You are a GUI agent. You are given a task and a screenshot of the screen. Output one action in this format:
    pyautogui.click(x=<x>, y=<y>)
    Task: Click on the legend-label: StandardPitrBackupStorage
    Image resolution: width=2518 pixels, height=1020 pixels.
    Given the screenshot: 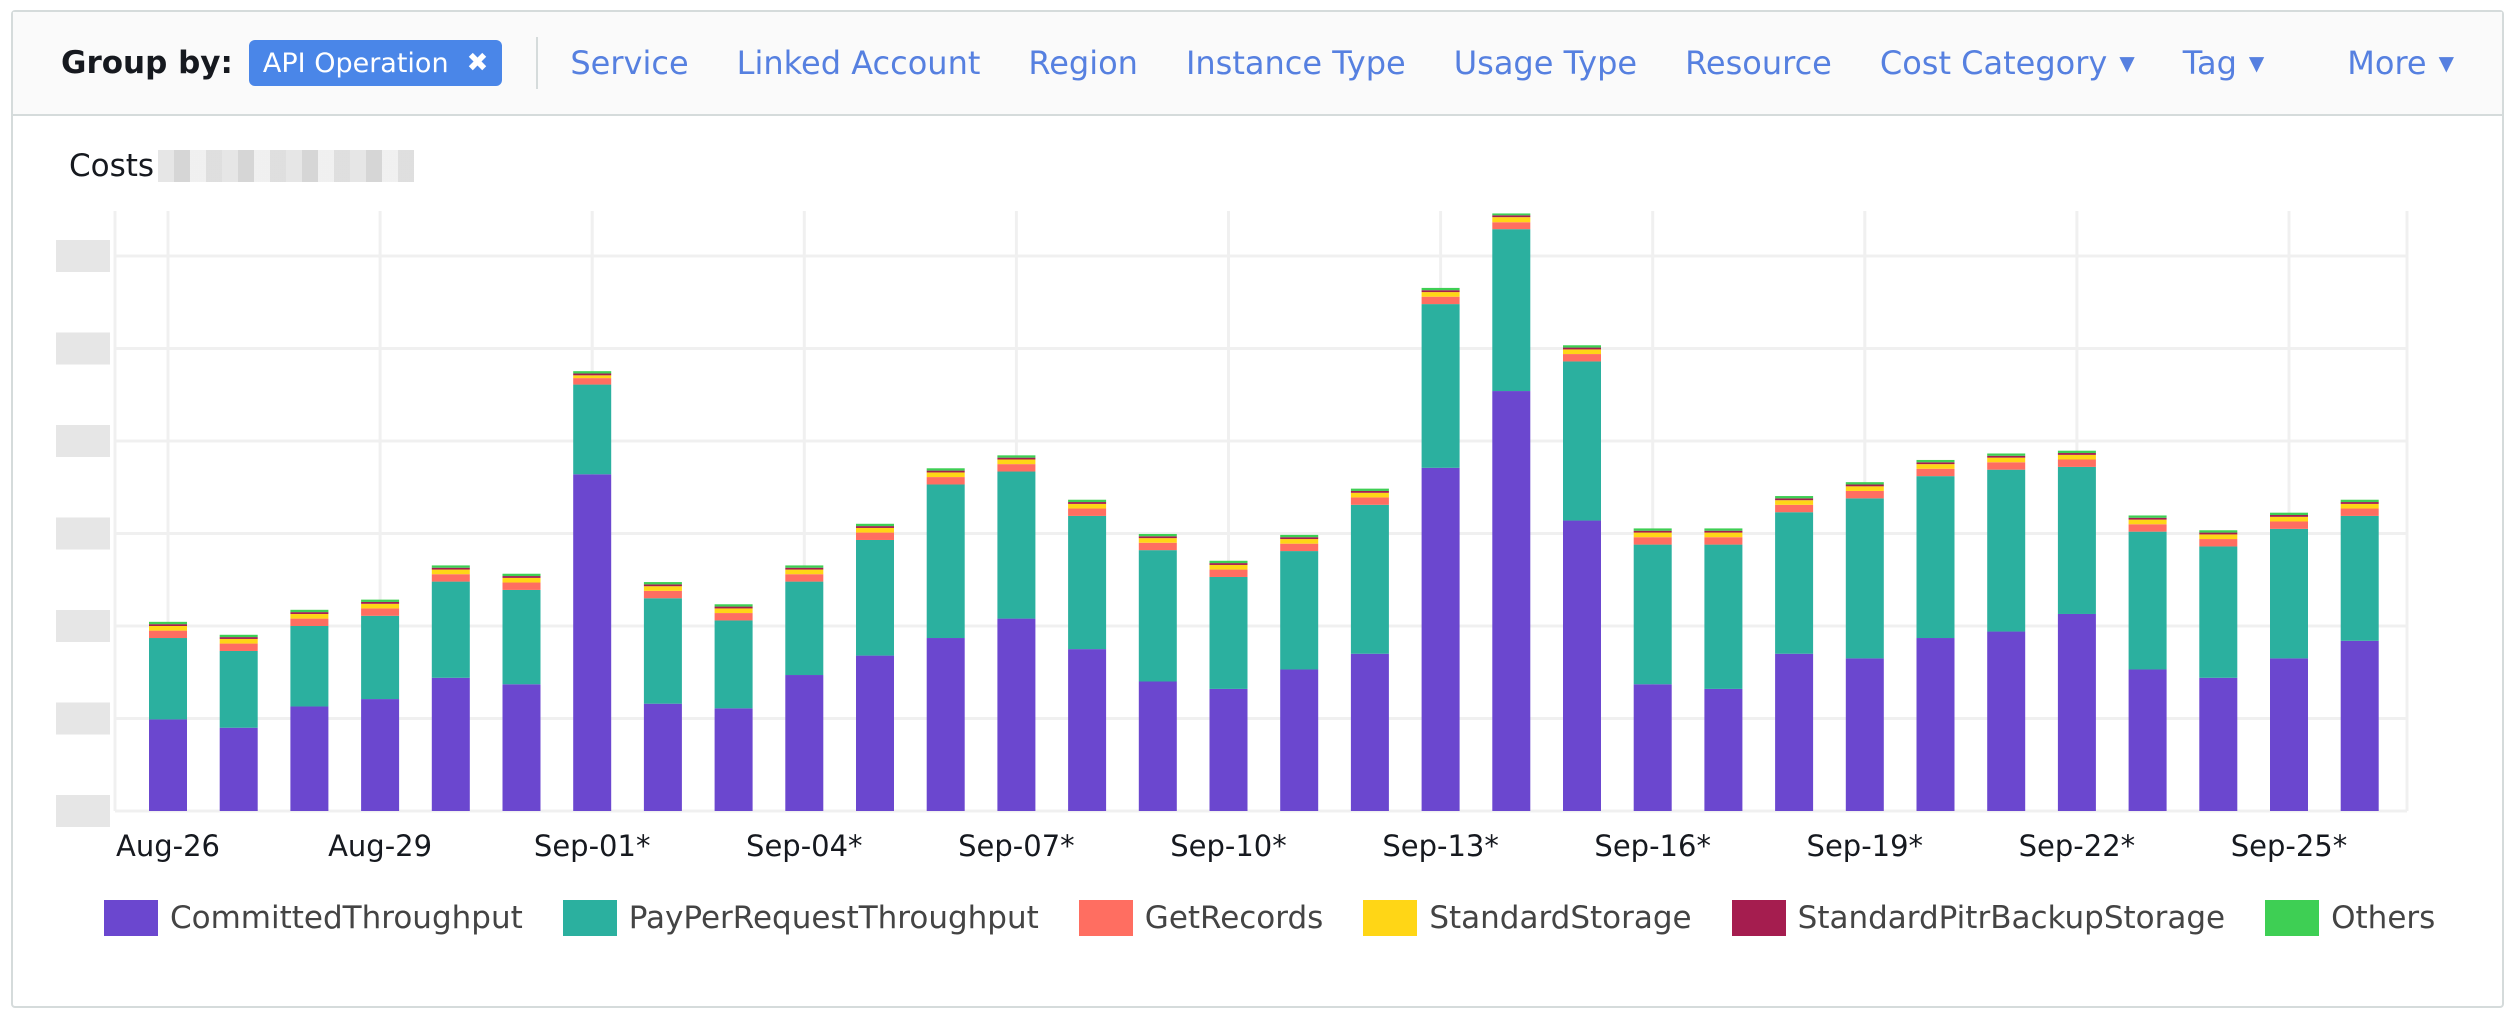 What is the action you would take?
    pyautogui.click(x=2011, y=918)
    